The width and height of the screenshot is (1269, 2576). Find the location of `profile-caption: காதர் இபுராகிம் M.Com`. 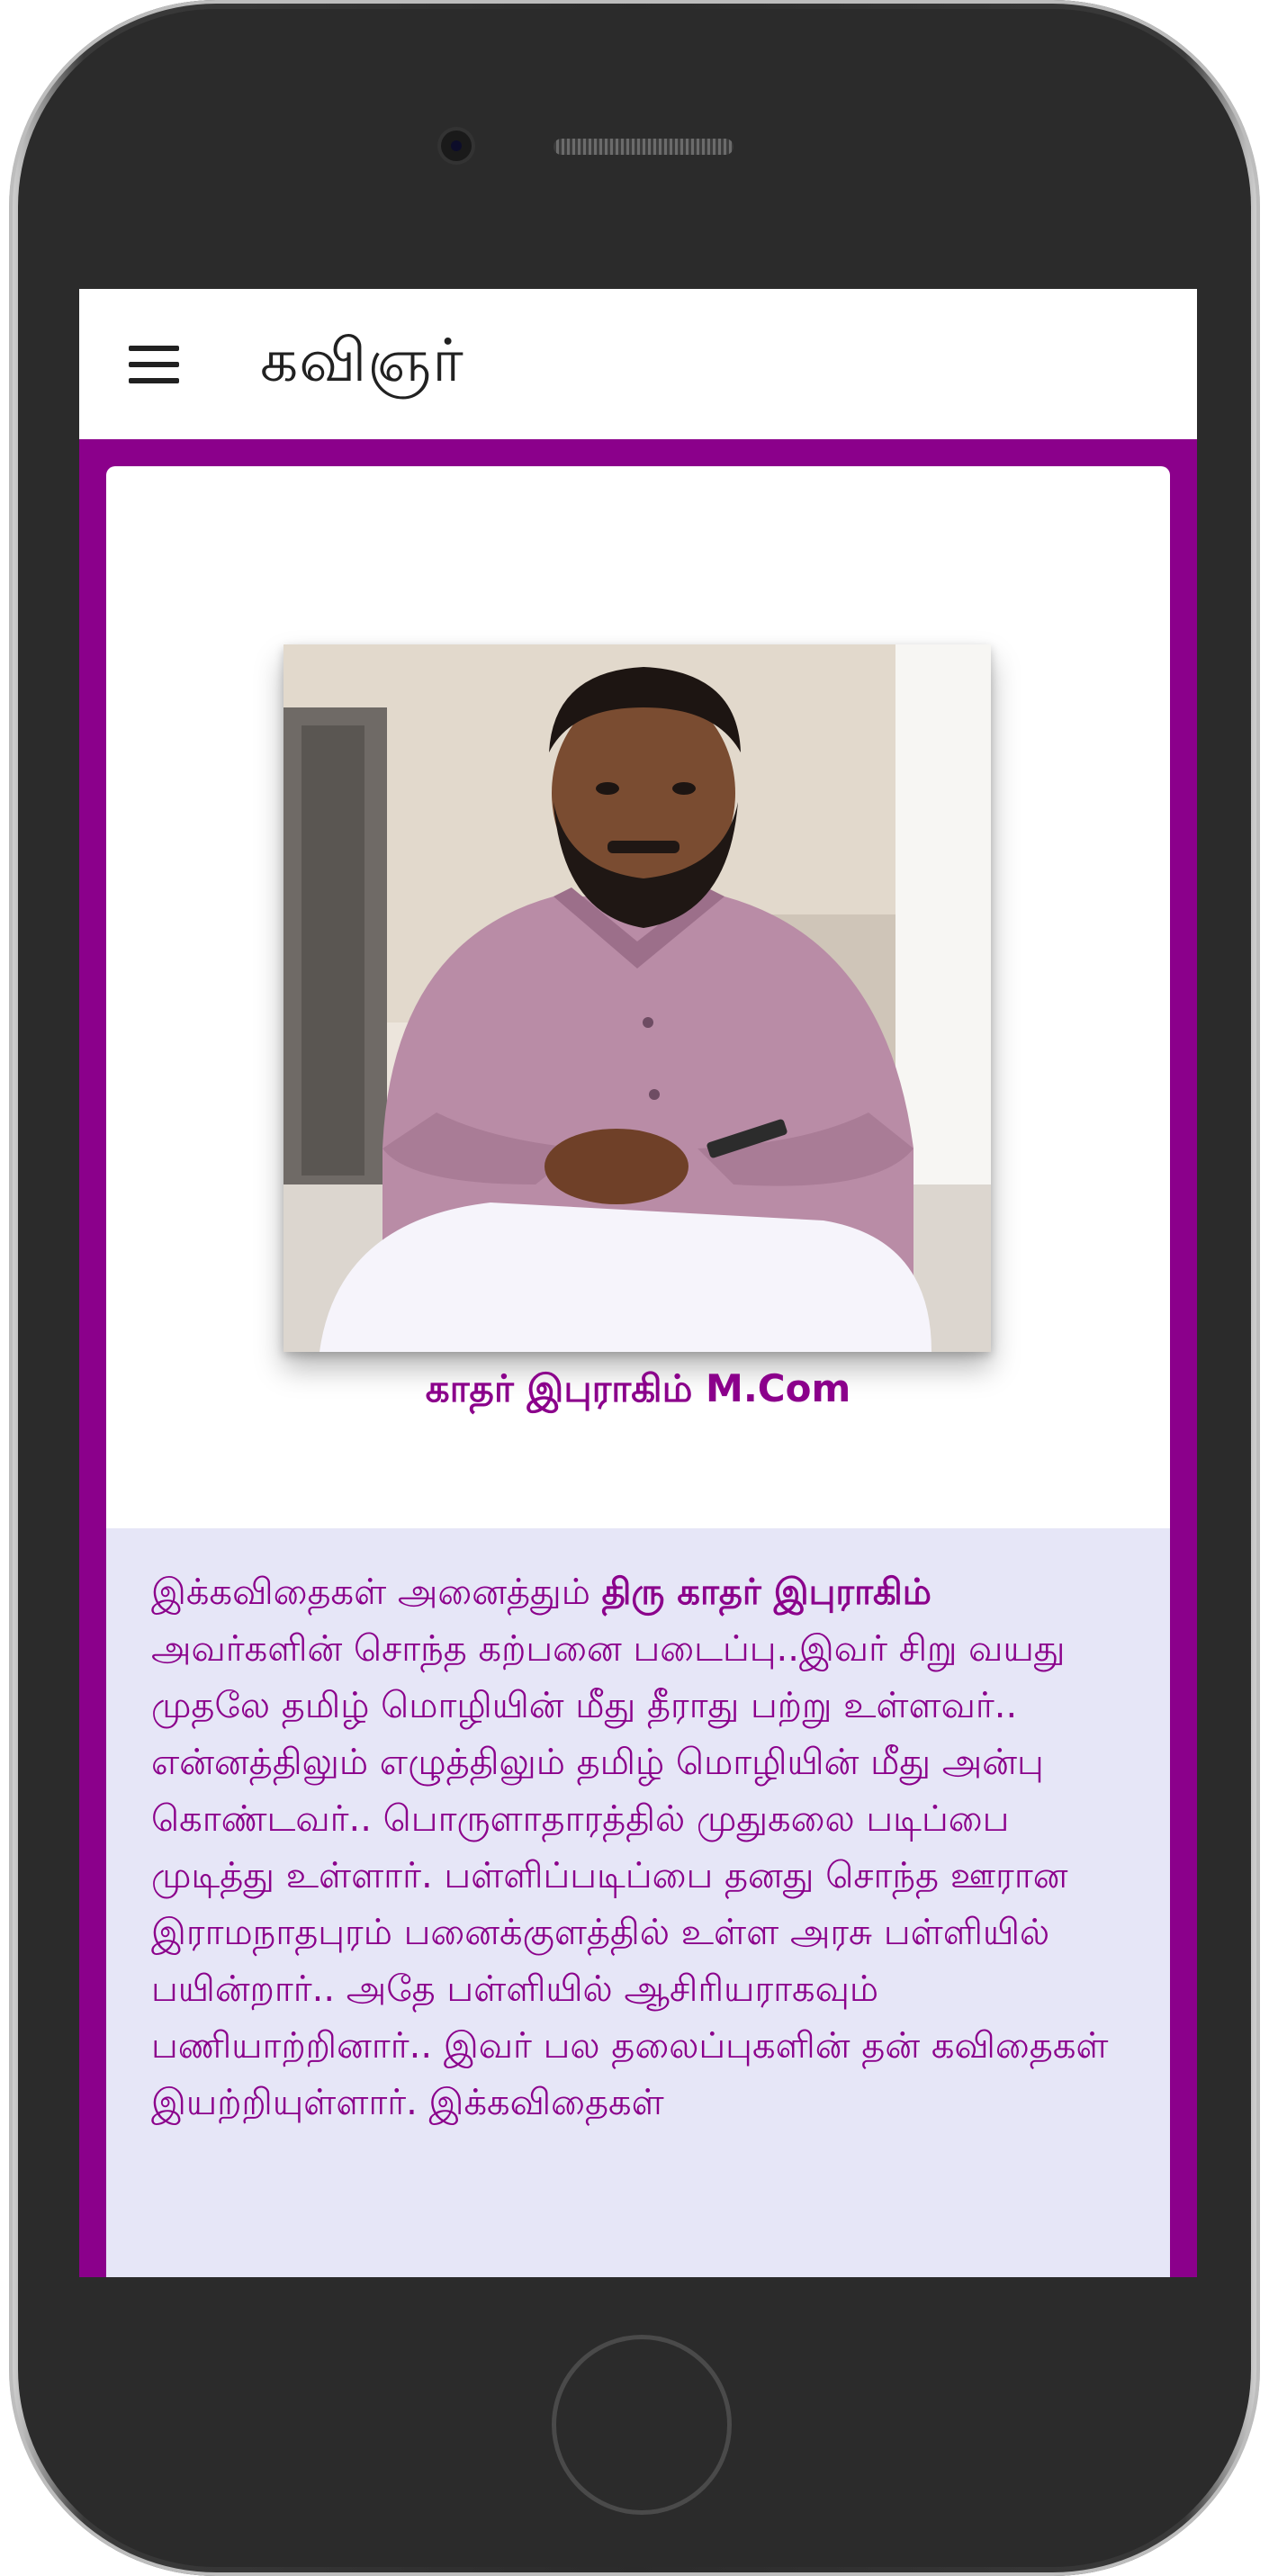

profile-caption: காதர் இபுராகிம் M.Com is located at coordinates (638, 1388).